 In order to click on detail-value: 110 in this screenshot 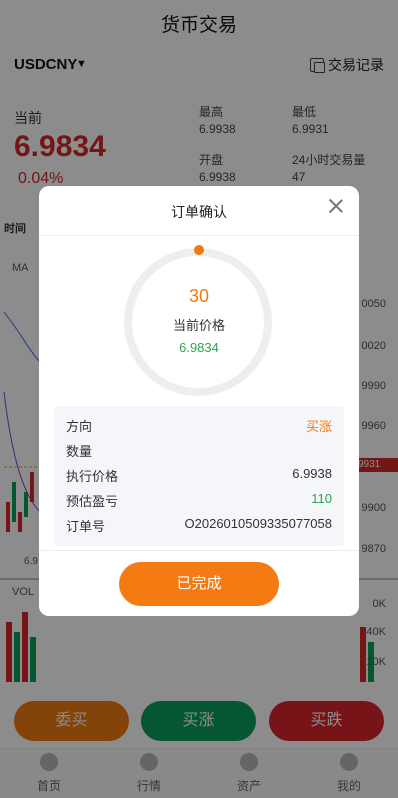, I will do `click(321, 498)`.